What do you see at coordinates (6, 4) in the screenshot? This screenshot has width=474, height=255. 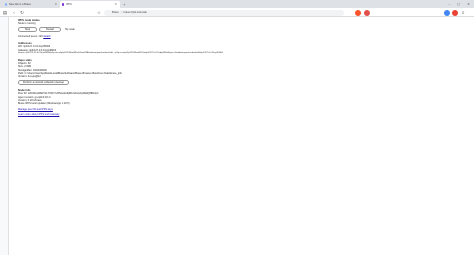 I see `tab-favicon-icon` at bounding box center [6, 4].